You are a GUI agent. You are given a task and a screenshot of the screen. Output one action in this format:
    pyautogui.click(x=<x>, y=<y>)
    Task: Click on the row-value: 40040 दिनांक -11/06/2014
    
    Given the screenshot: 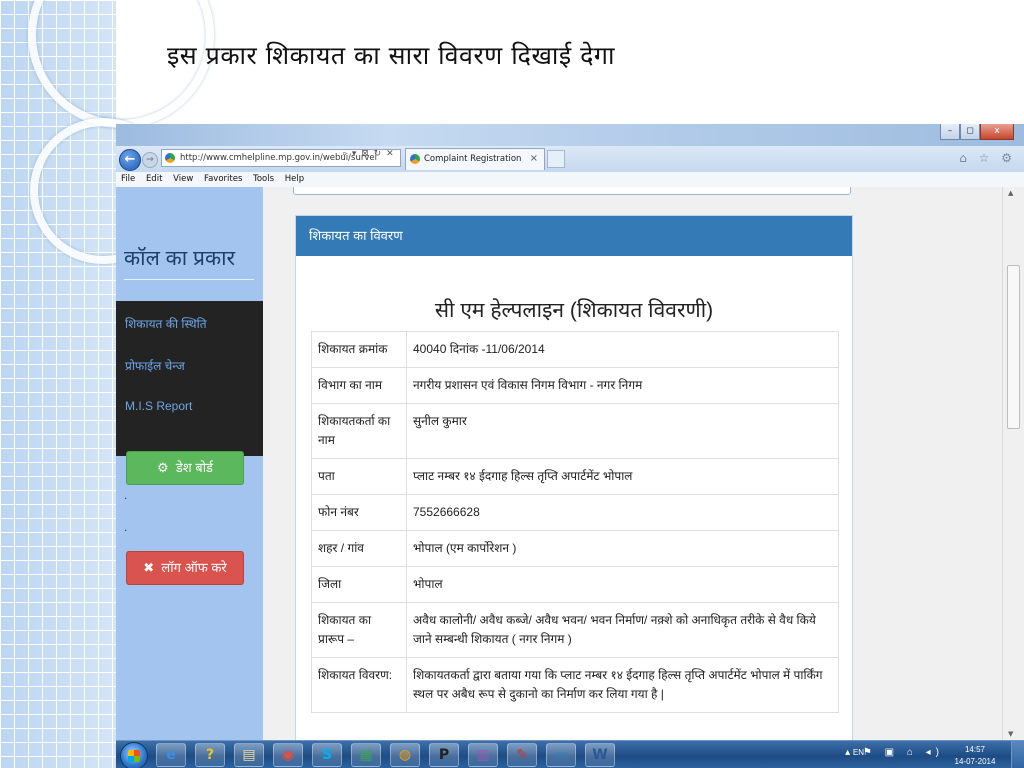 What is the action you would take?
    pyautogui.click(x=622, y=349)
    